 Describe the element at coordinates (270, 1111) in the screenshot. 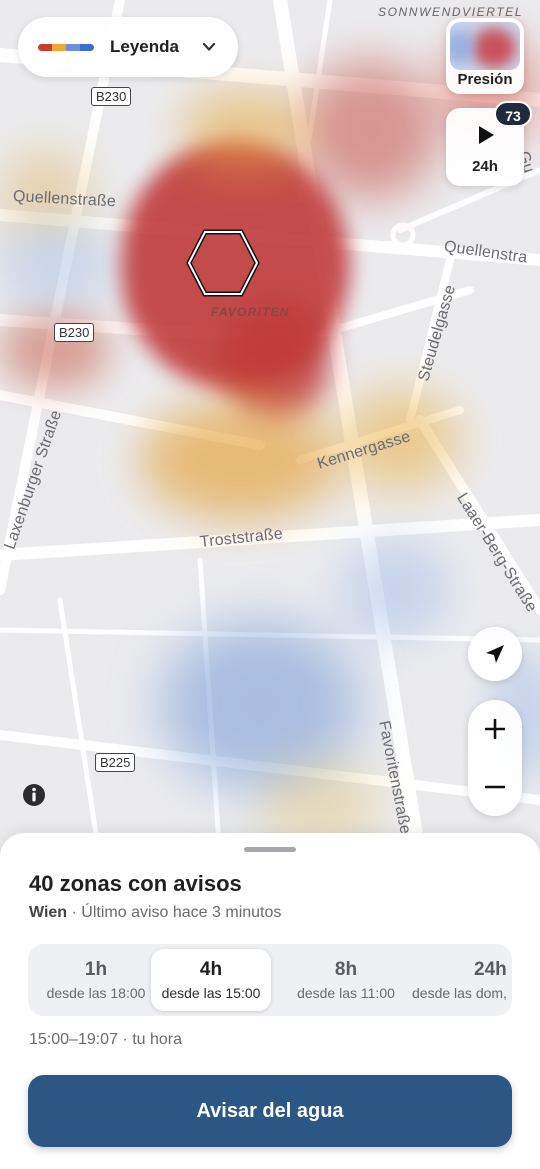

I see `report-water-button: Avisar del agua` at that location.